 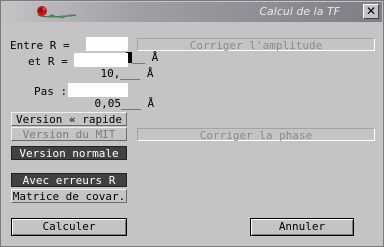 What do you see at coordinates (256, 45) in the screenshot?
I see `correct-amplitude-button: Corriger l'amplitude` at bounding box center [256, 45].